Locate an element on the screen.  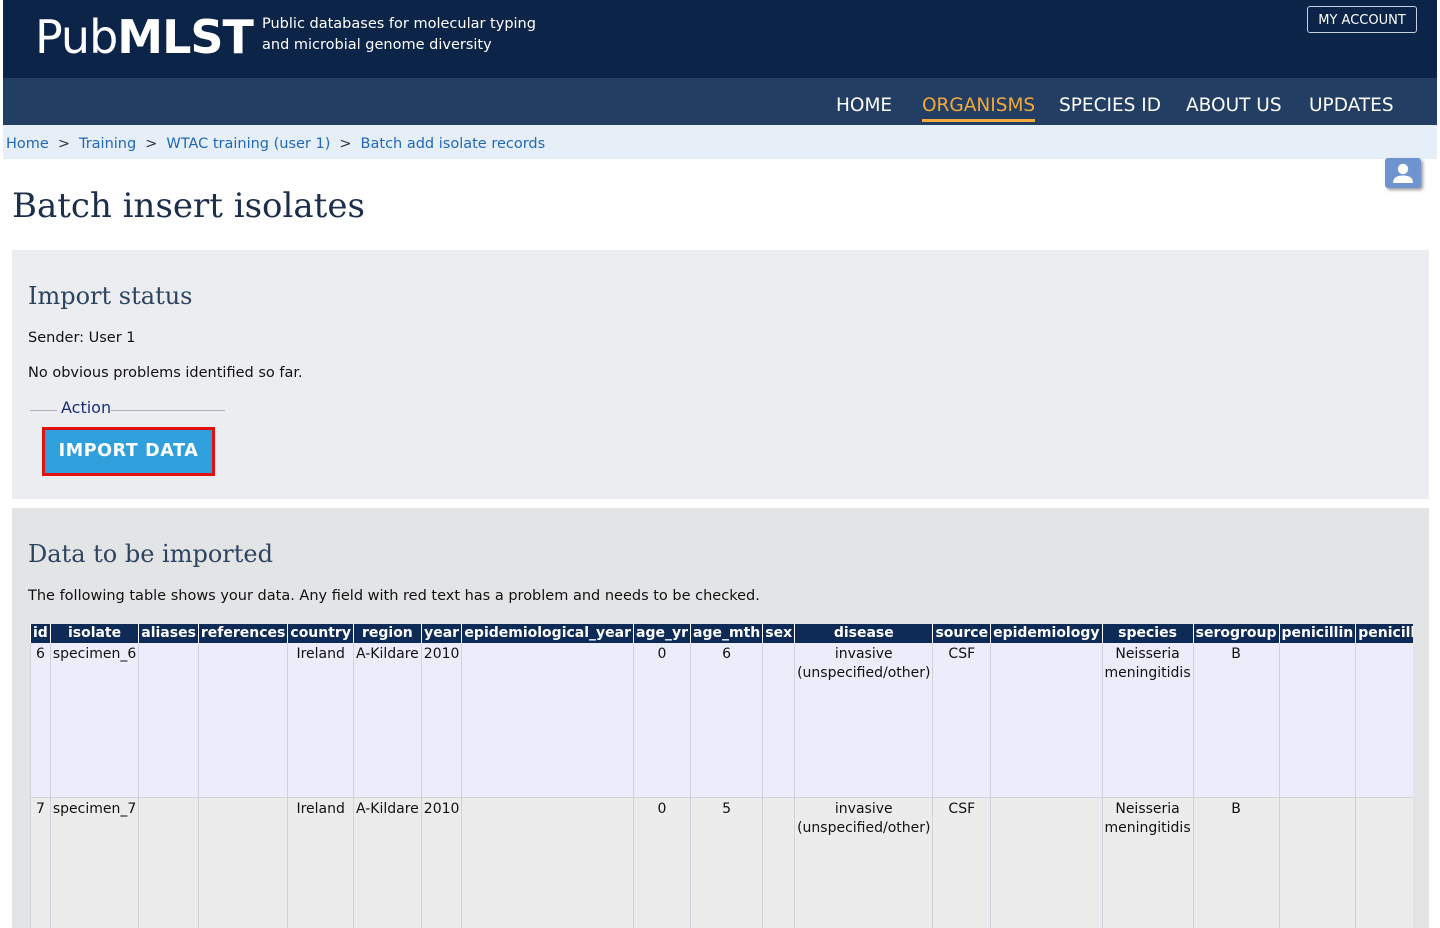
column-header-epidemiology: epidemiology is located at coordinates (1046, 633).